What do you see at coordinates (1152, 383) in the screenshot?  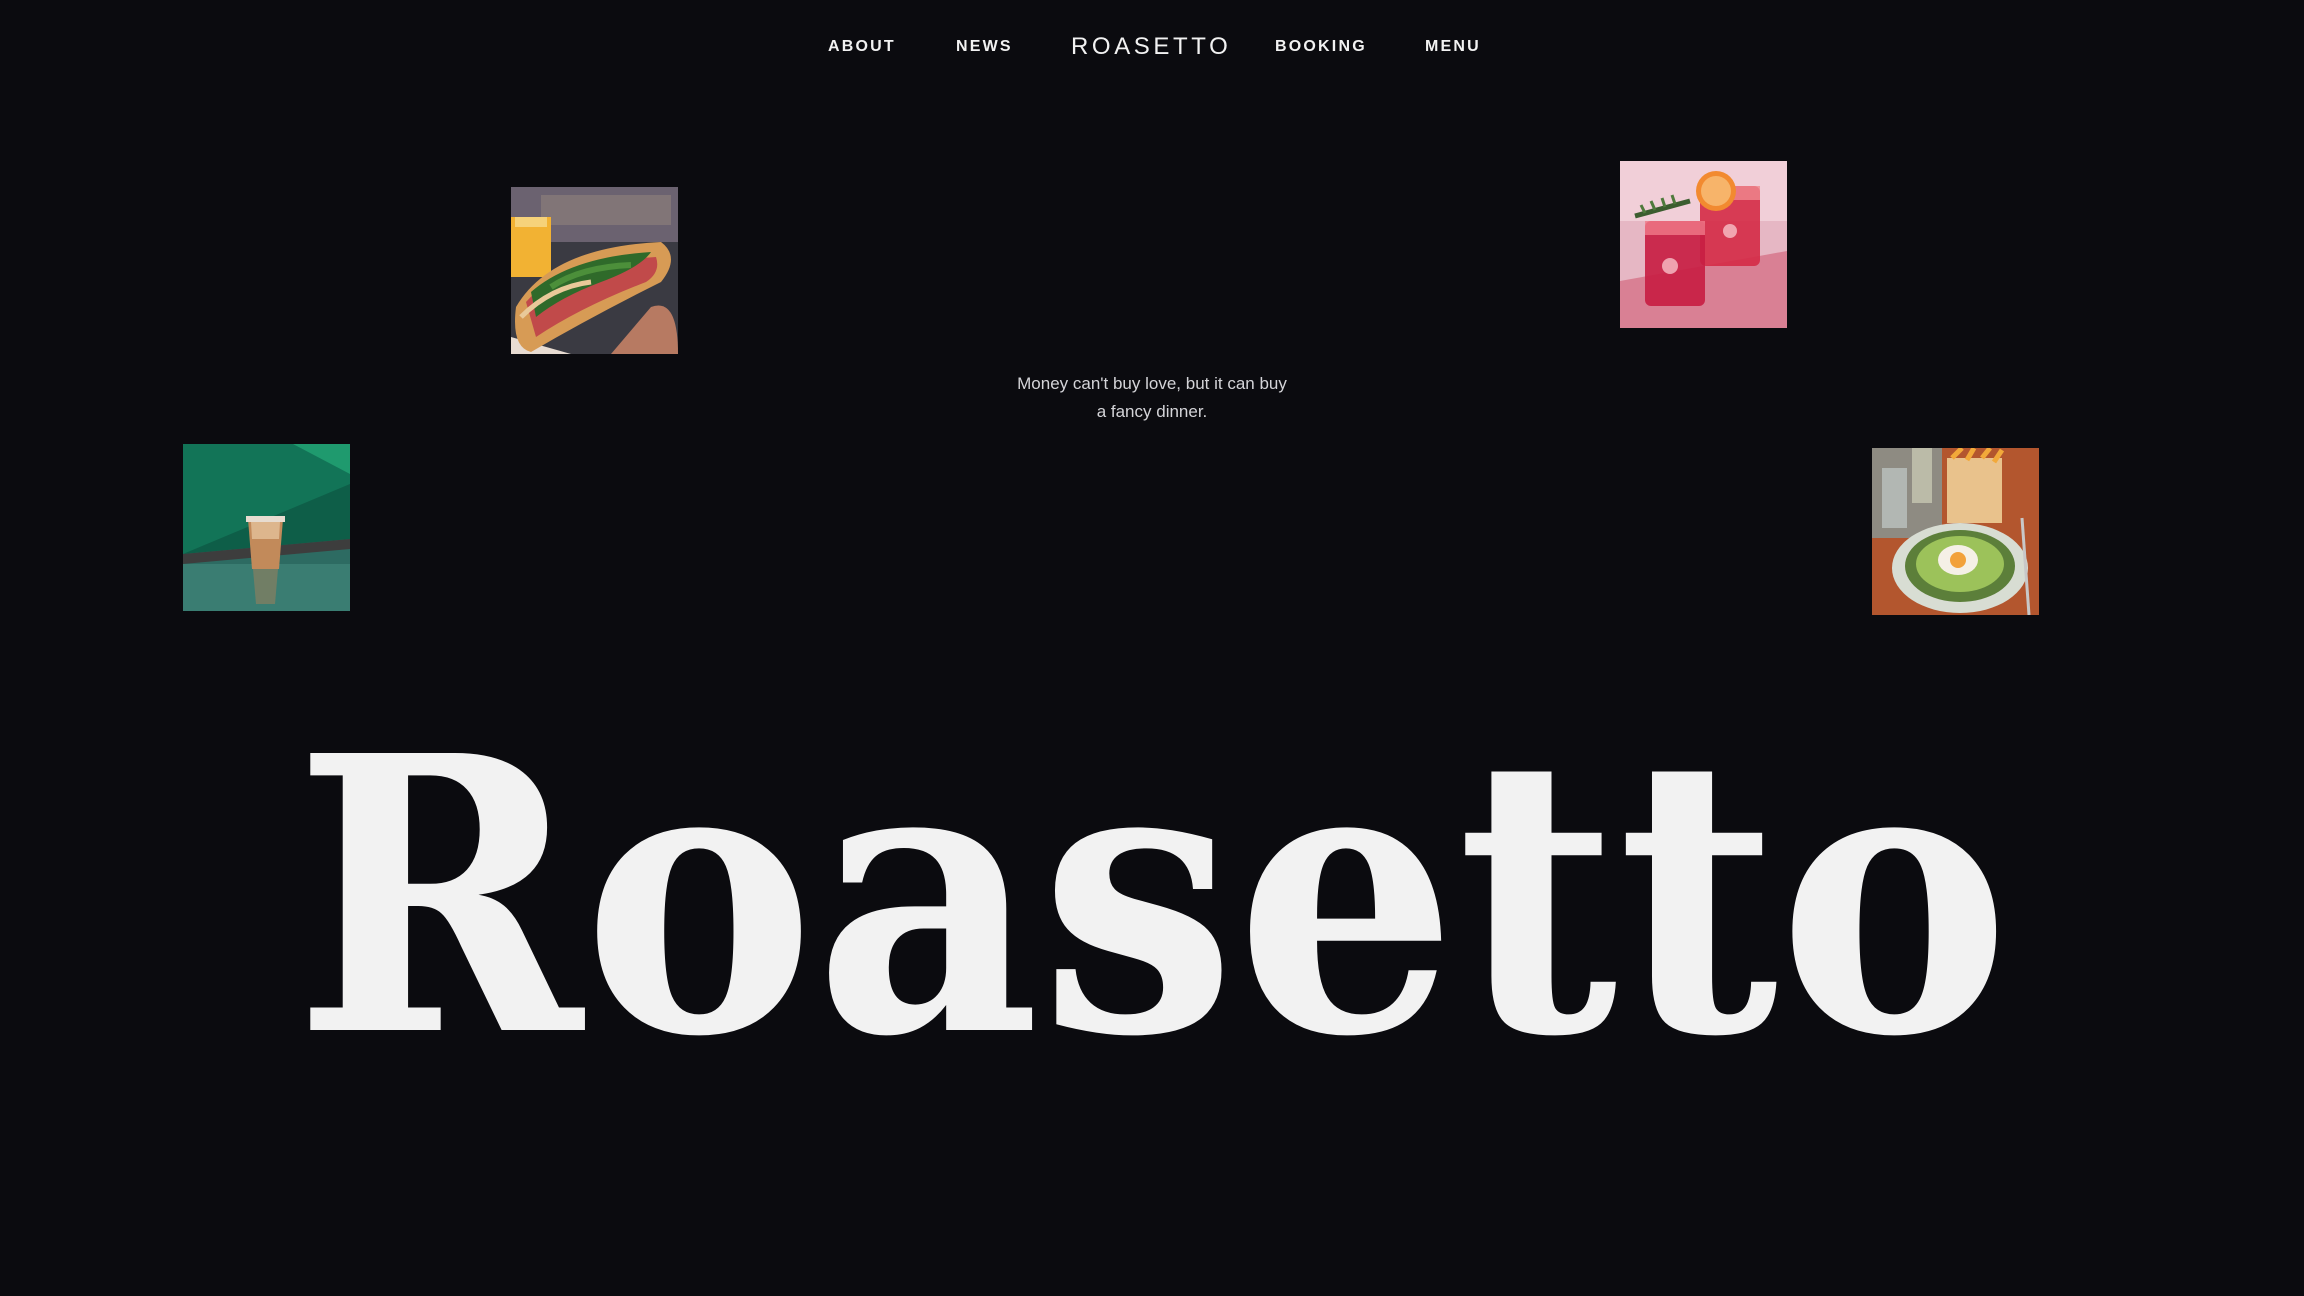 I see `tagline-line-1: Money can't buy love, but it can buy` at bounding box center [1152, 383].